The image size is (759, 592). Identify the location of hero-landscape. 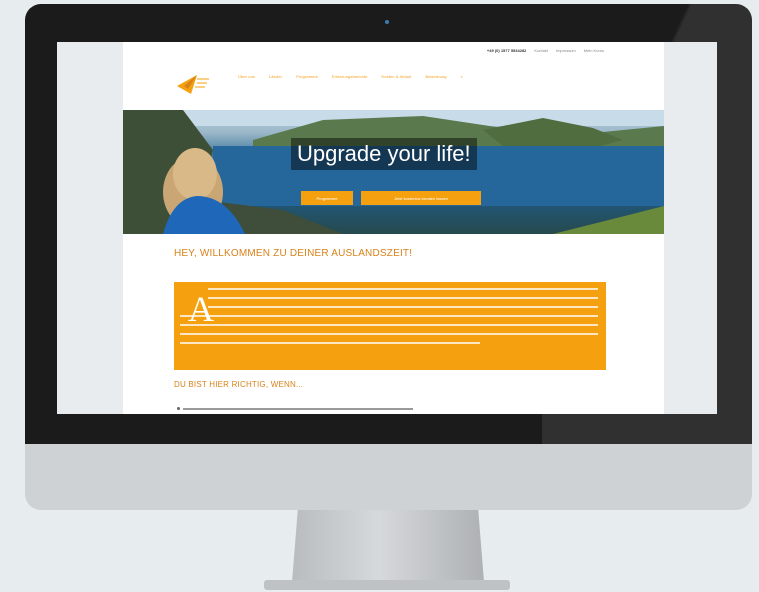
(393, 172).